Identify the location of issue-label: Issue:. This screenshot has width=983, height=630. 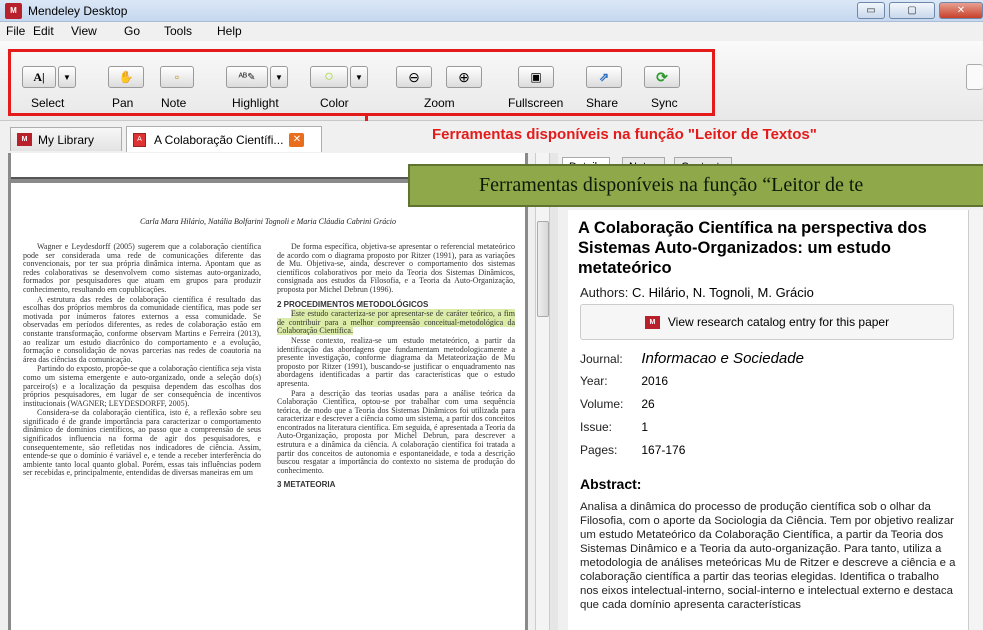
(596, 427).